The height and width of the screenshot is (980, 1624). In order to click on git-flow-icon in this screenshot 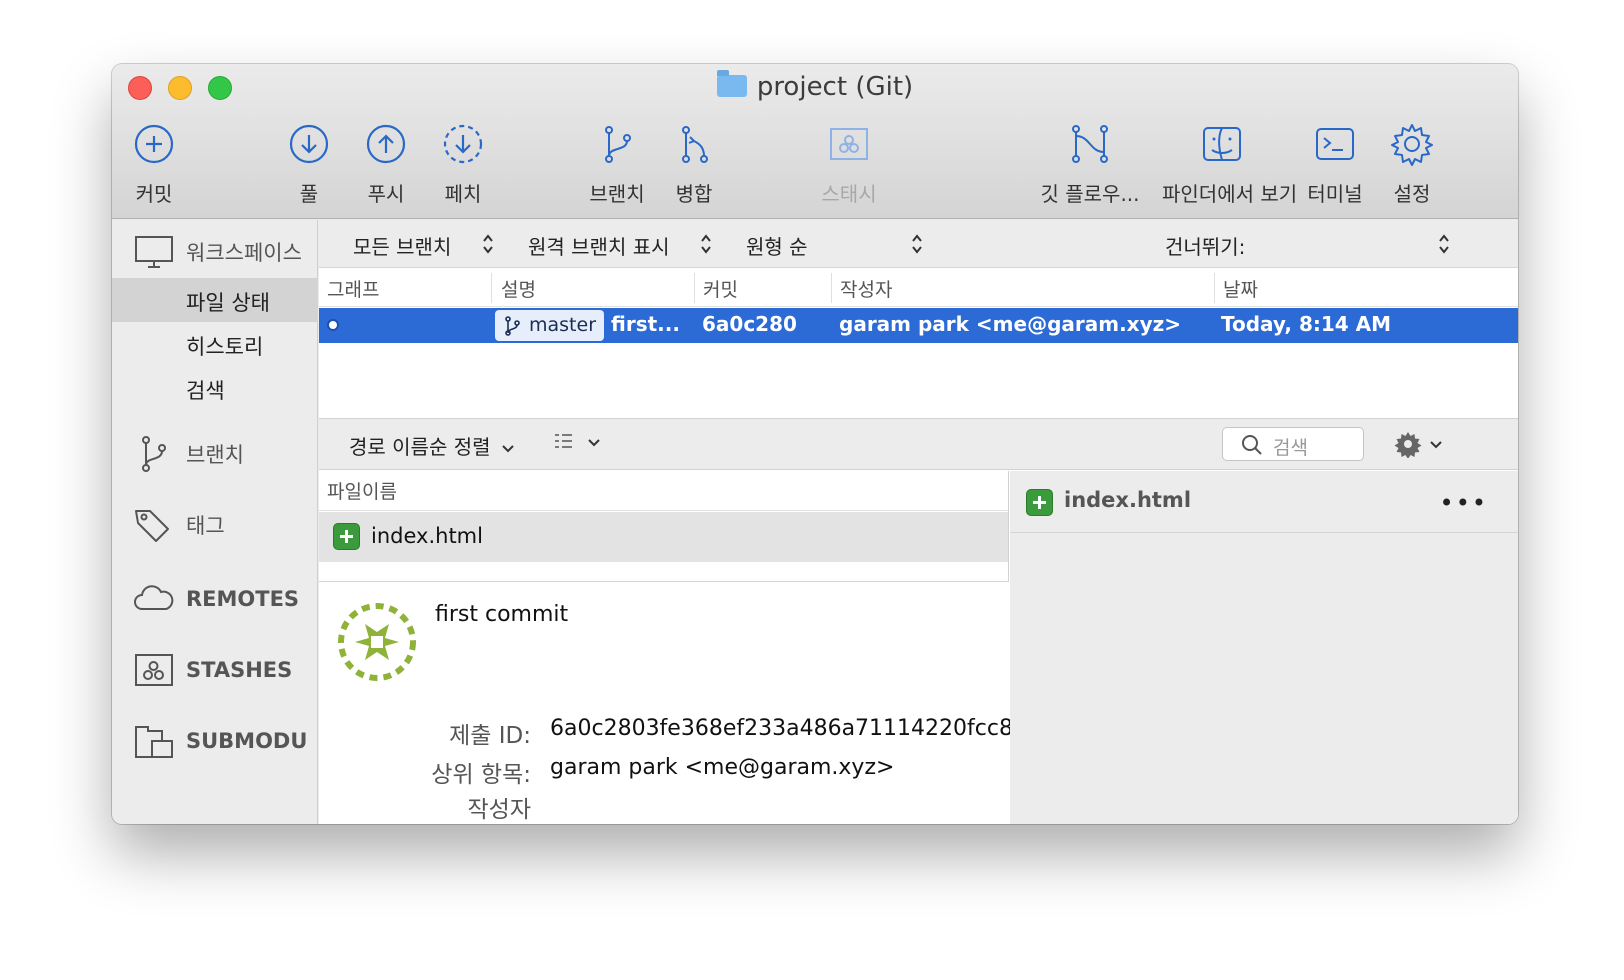, I will do `click(1090, 144)`.